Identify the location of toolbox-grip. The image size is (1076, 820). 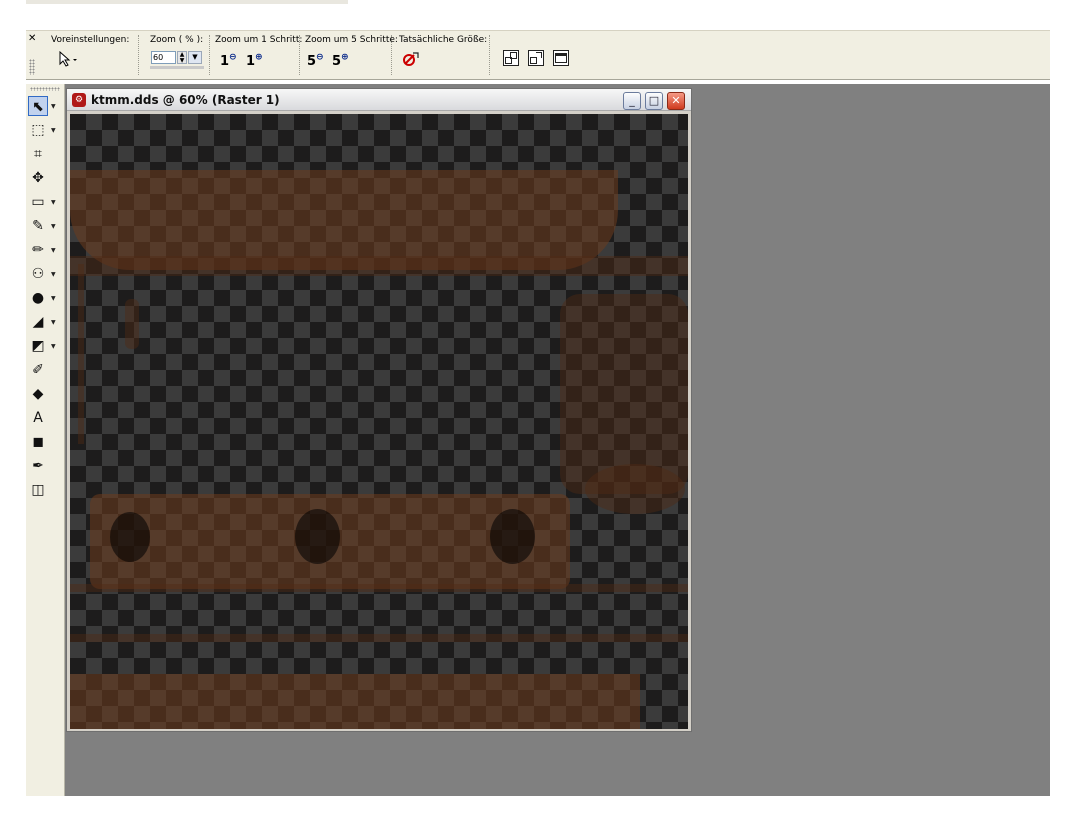
(45, 89).